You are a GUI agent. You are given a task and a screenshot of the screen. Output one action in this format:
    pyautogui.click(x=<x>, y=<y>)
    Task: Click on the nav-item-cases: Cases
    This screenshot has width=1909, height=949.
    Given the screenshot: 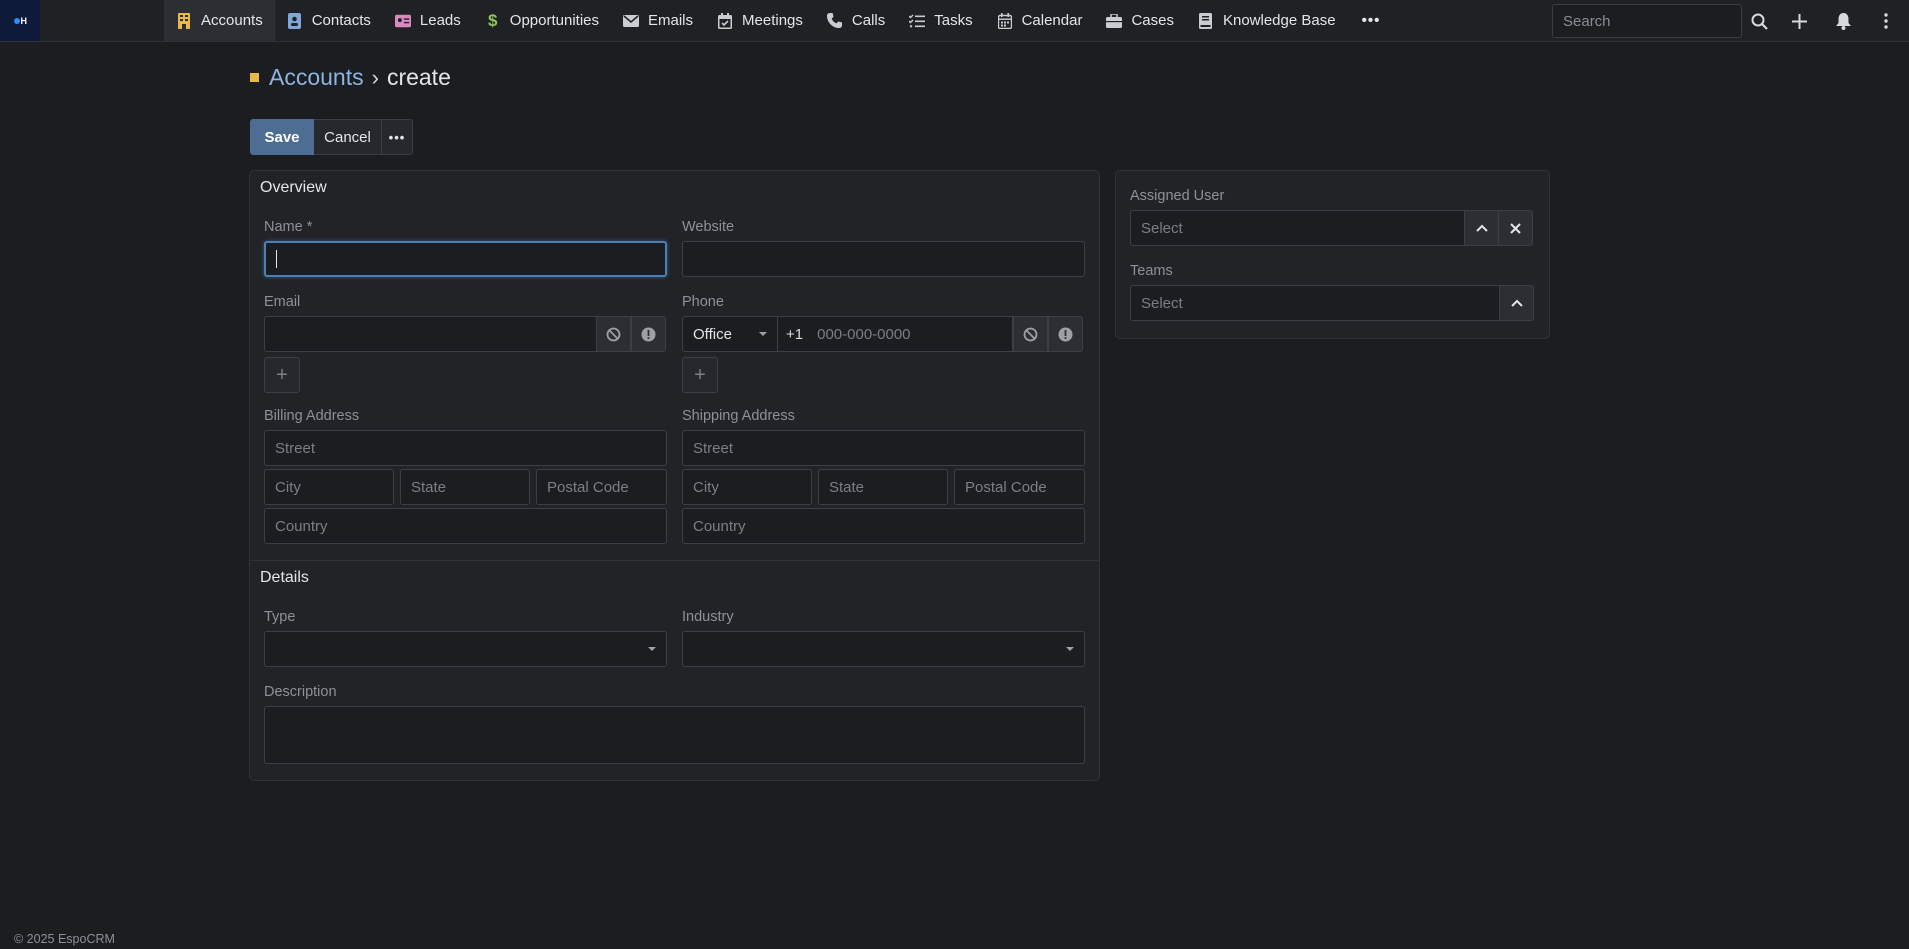 What is the action you would take?
    pyautogui.click(x=1140, y=20)
    